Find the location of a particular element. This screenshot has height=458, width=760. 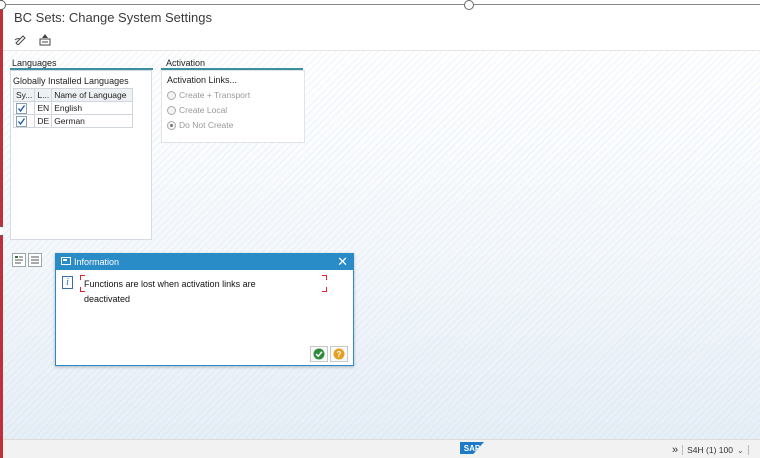

table-row: EN English is located at coordinates (73, 108).